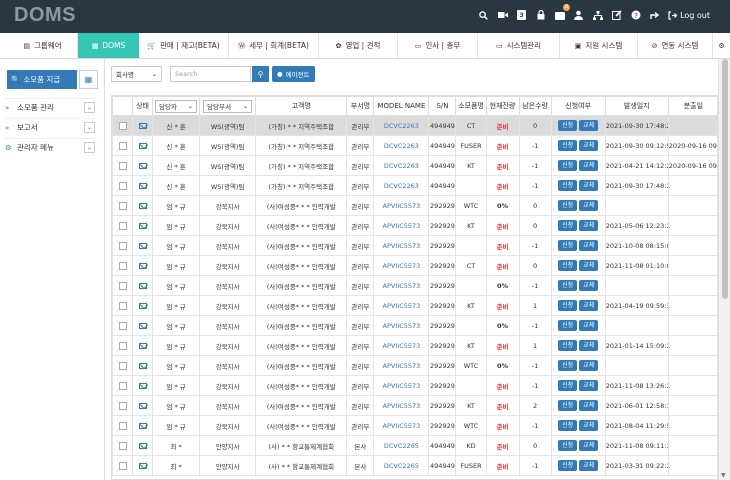  Describe the element at coordinates (562, 12) in the screenshot. I see `notification-icon: 0` at that location.